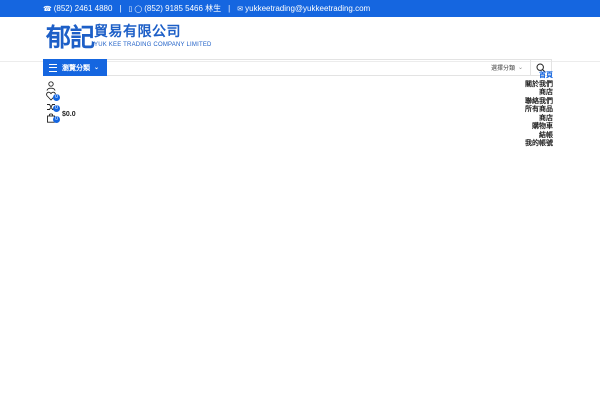 The height and width of the screenshot is (400, 600). Describe the element at coordinates (539, 93) in the screenshot. I see `menu-item-shop: 商店` at that location.